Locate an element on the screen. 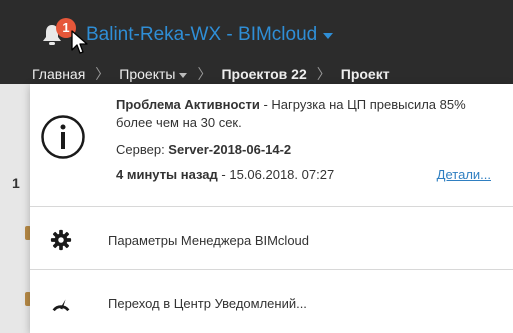  breadcrumb-project: Проект is located at coordinates (365, 74).